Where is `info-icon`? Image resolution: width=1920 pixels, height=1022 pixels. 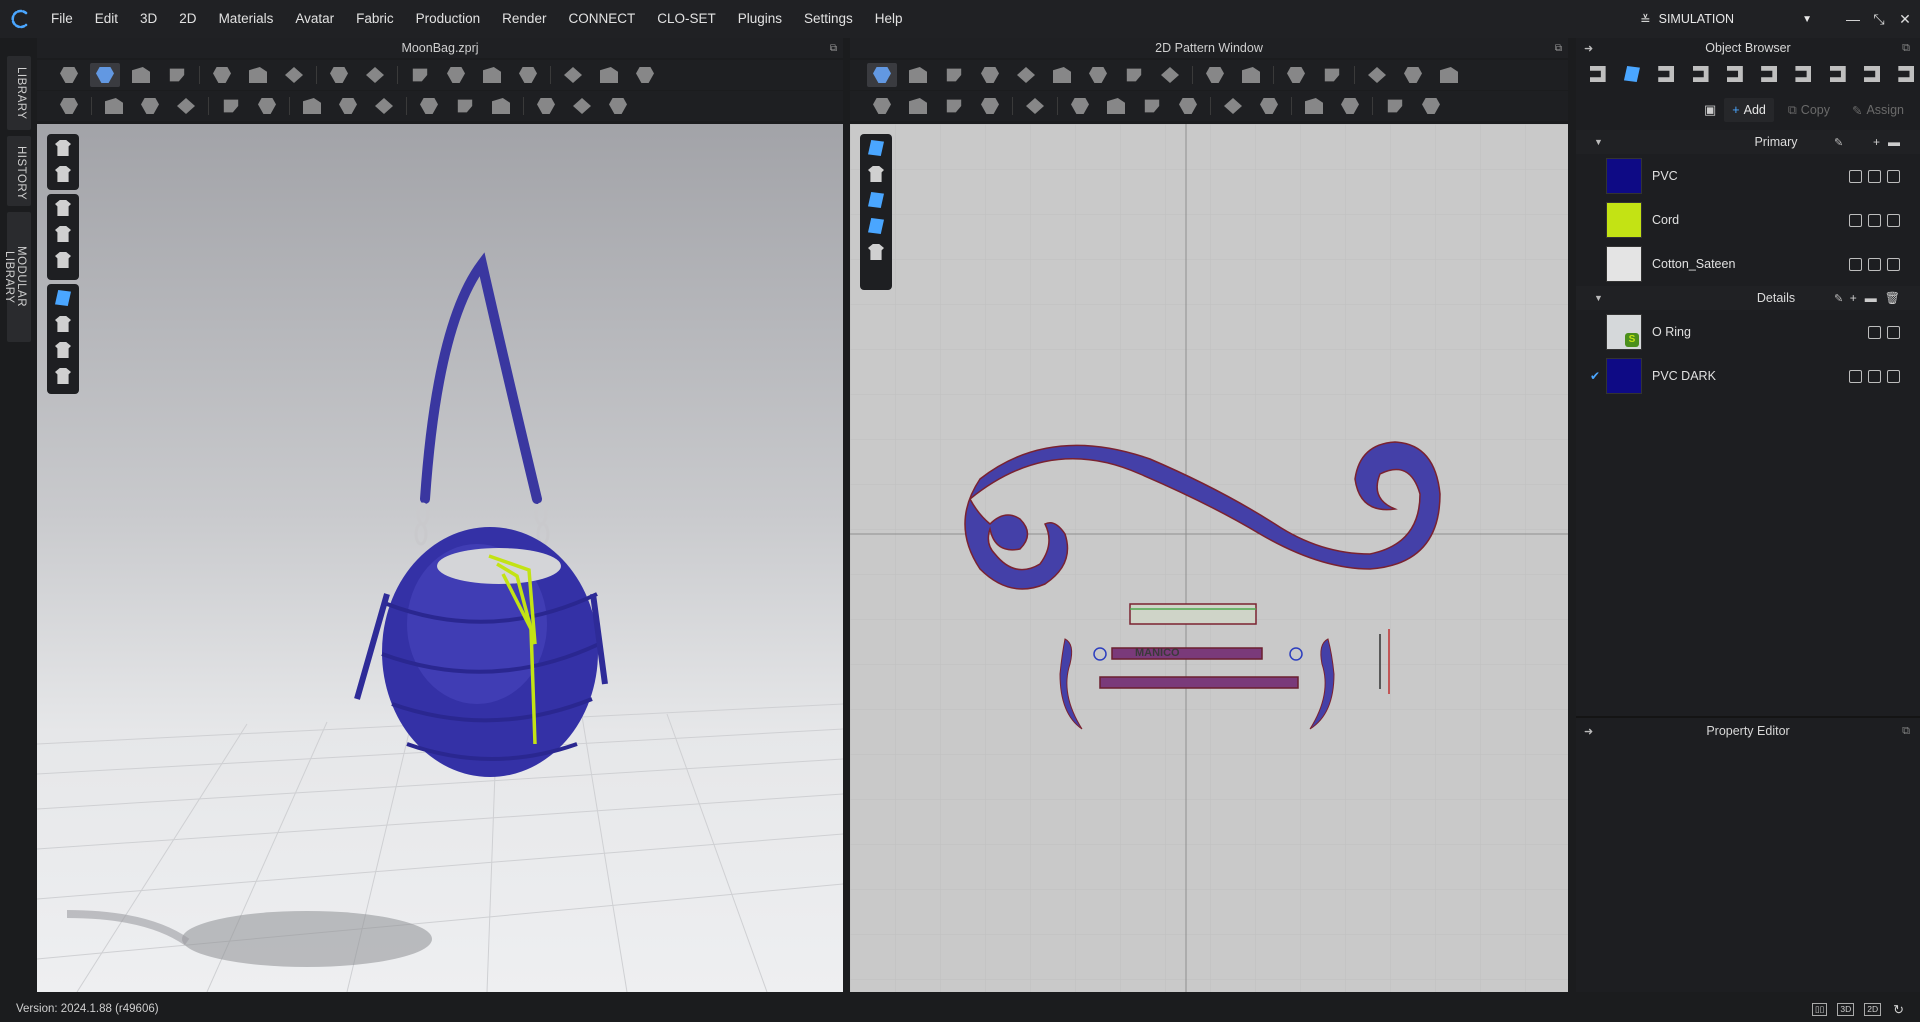 info-icon is located at coordinates (876, 200).